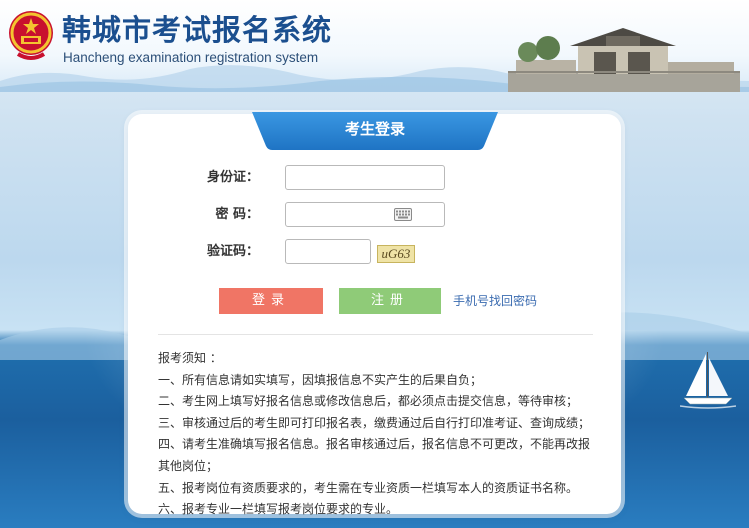 This screenshot has height=528, width=749. Describe the element at coordinates (403, 214) in the screenshot. I see `keyboard-icon` at that location.